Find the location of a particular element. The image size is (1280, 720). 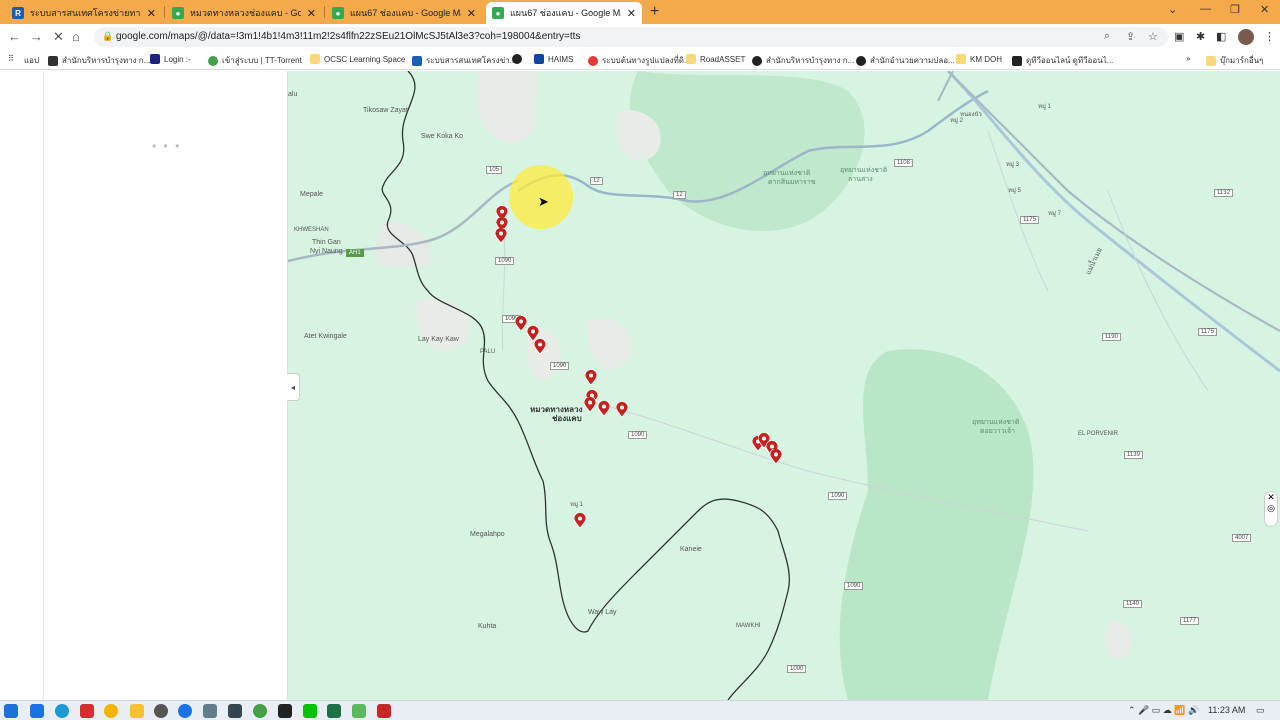

bookmark-label: OCSC Learning Space is located at coordinates (365, 59).